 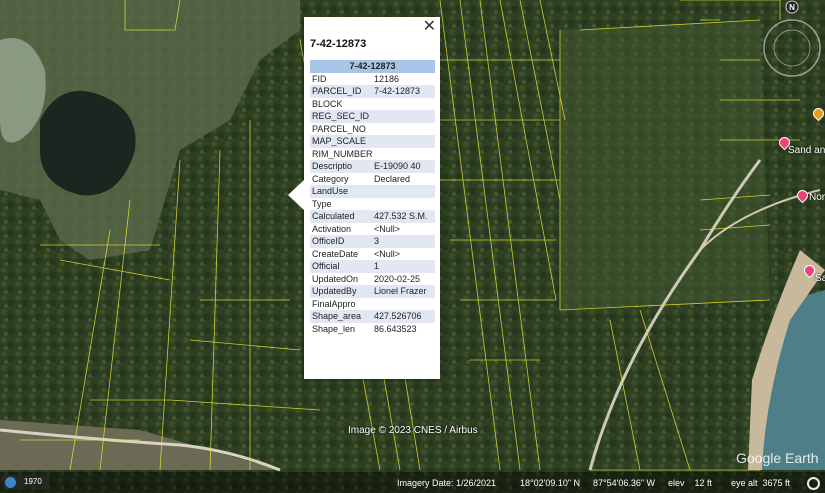 I want to click on attribute-key: Descriptio, so click(x=341, y=166).